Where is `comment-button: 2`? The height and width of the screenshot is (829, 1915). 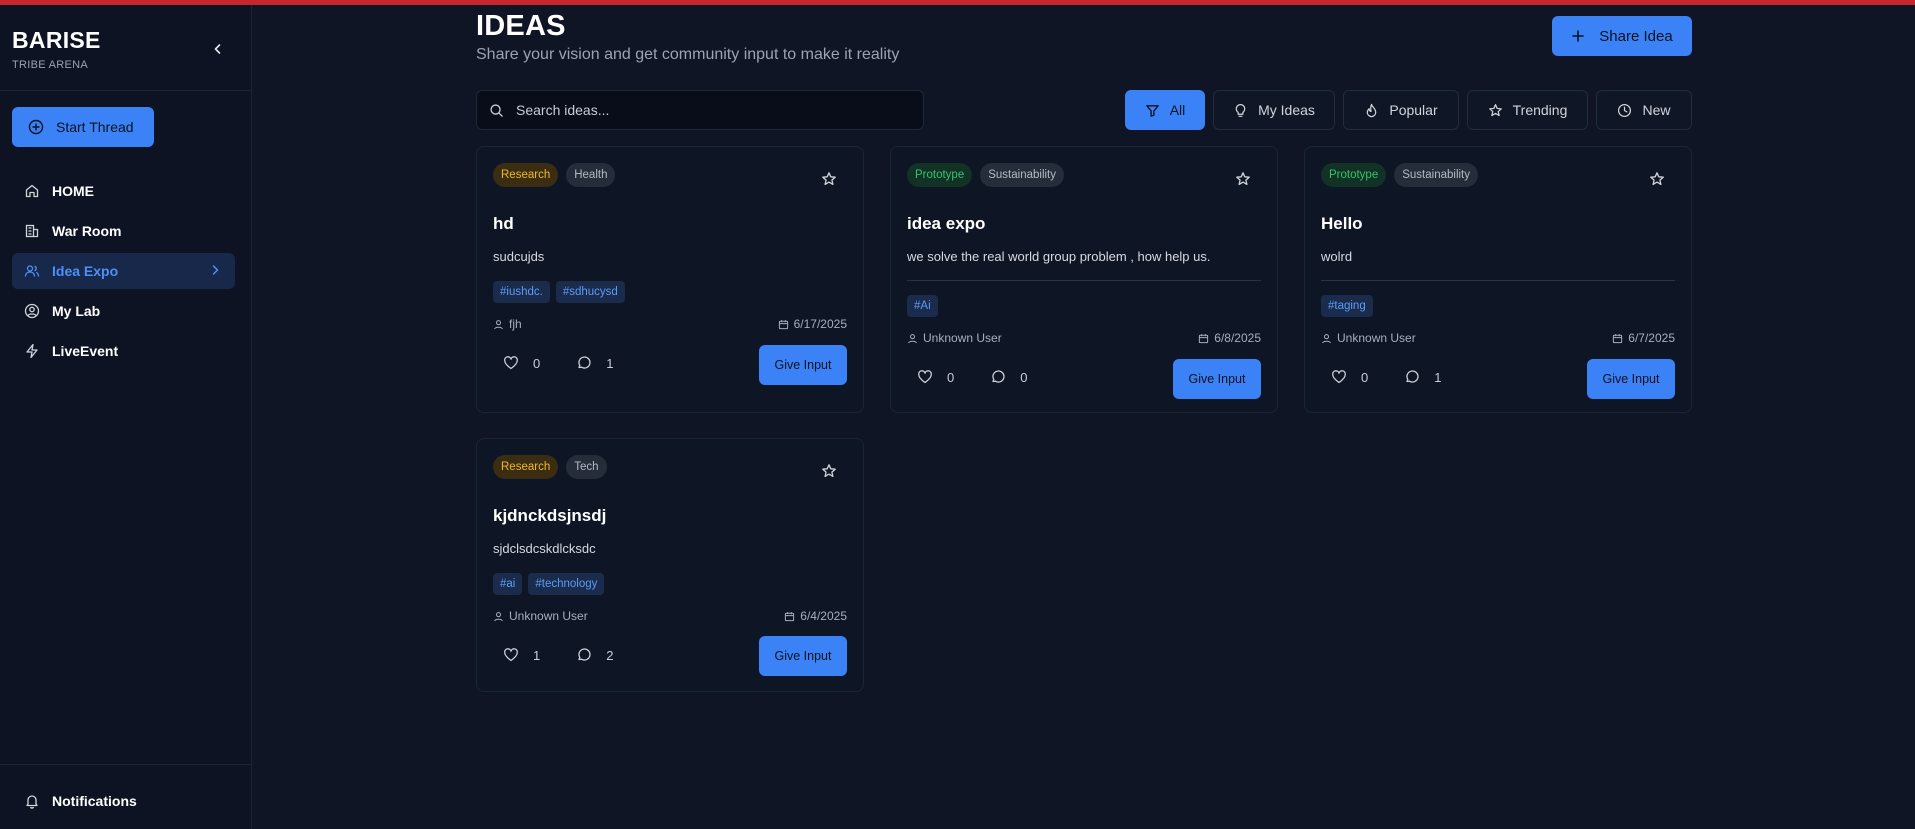 comment-button: 2 is located at coordinates (594, 655).